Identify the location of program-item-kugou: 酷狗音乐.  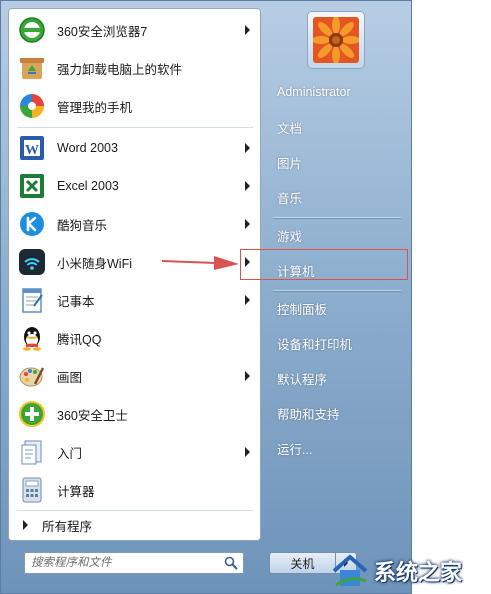
(134, 224).